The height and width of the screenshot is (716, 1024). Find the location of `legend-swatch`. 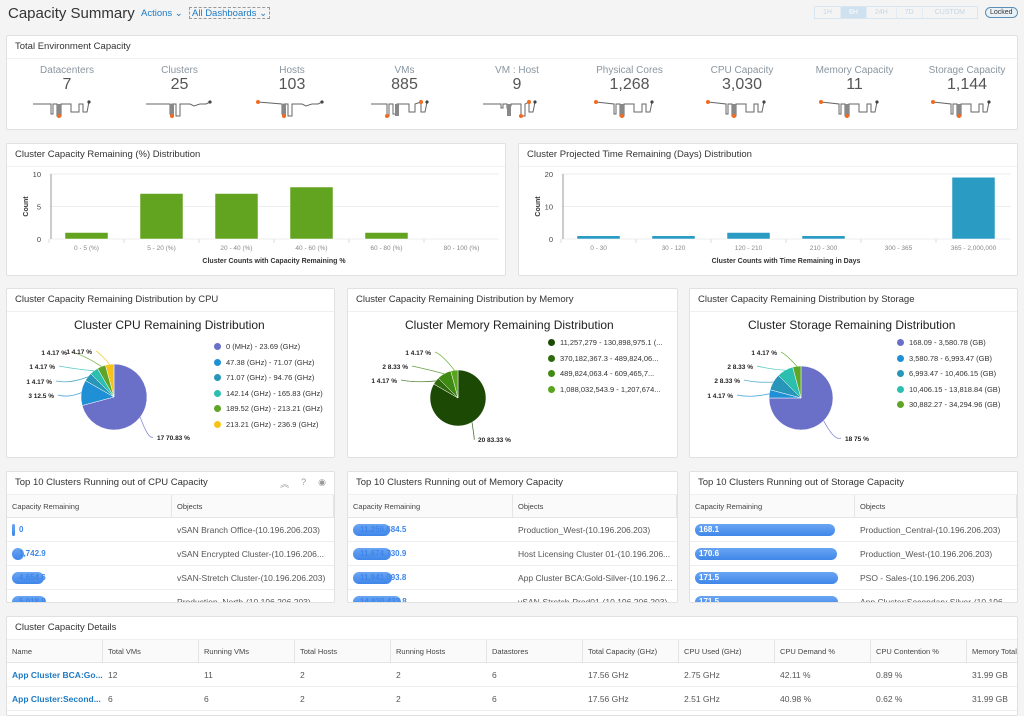

legend-swatch is located at coordinates (551, 358).